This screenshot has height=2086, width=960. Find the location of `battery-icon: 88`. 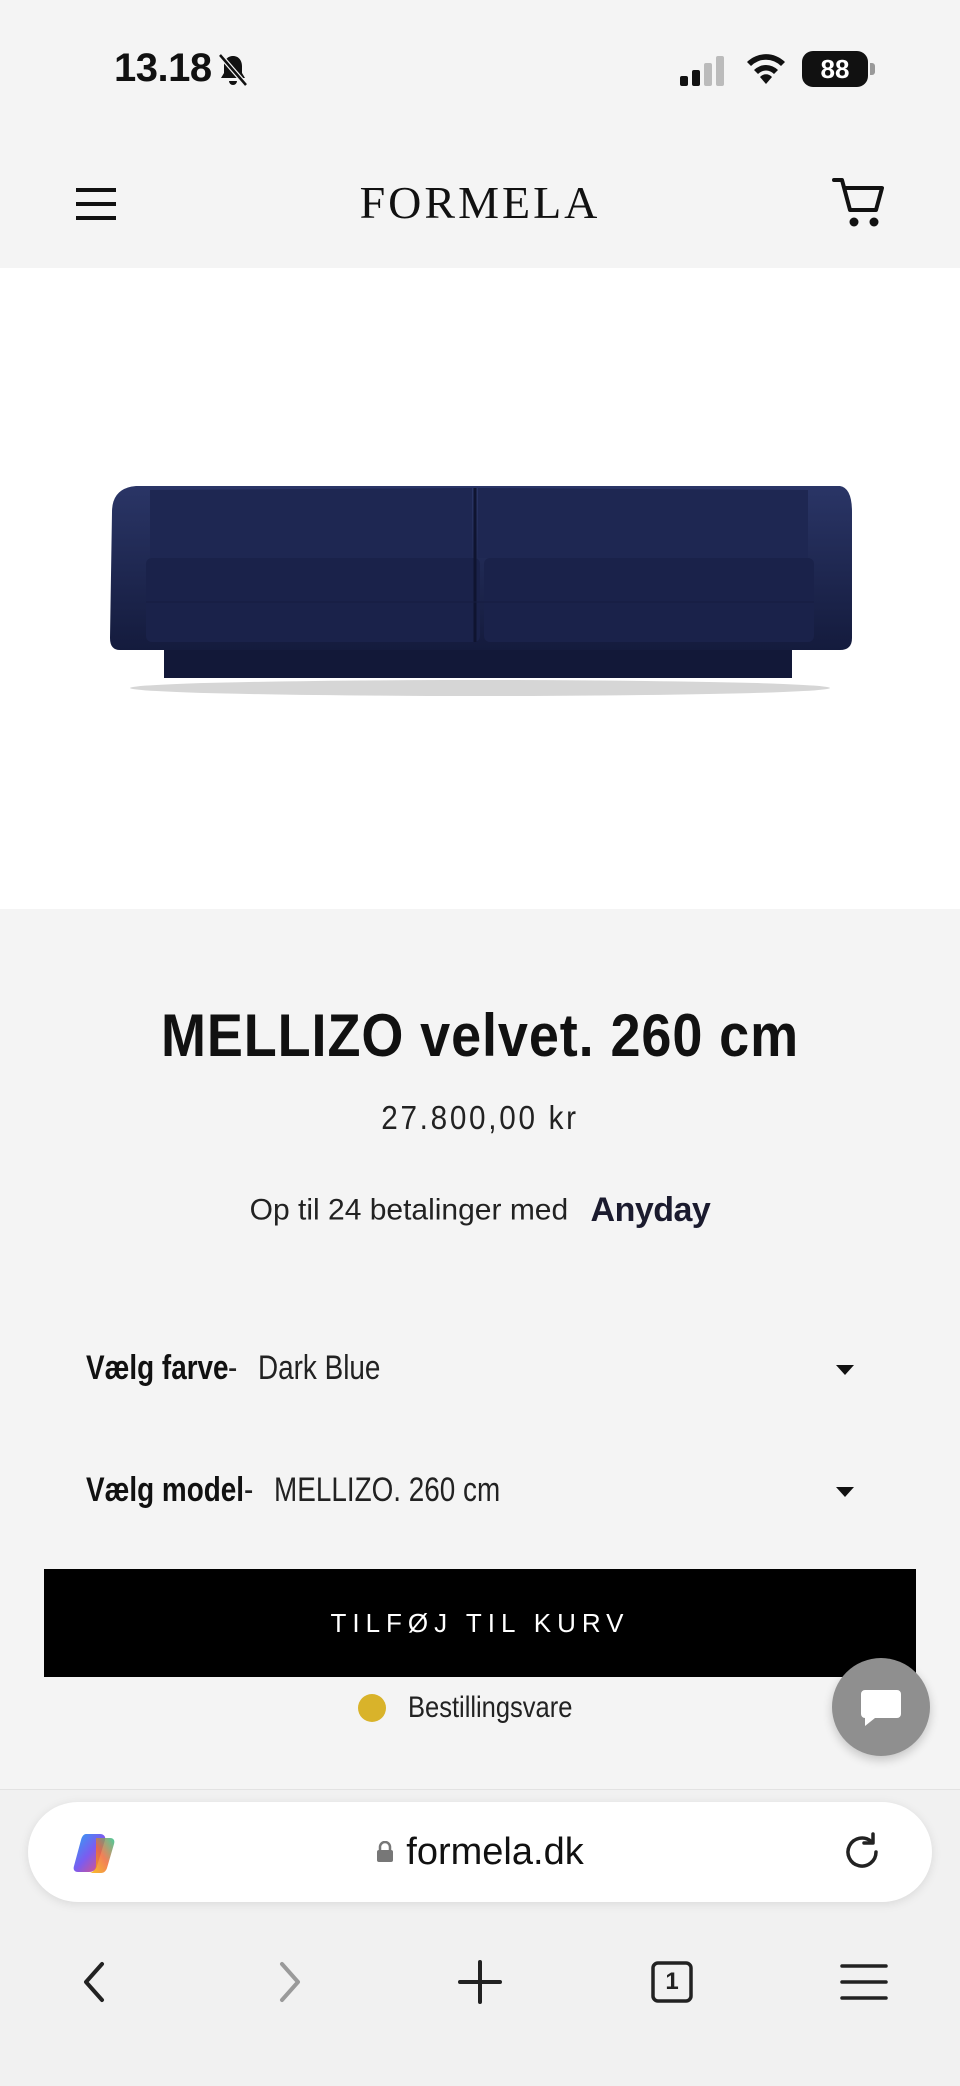

battery-icon: 88 is located at coordinates (839, 69).